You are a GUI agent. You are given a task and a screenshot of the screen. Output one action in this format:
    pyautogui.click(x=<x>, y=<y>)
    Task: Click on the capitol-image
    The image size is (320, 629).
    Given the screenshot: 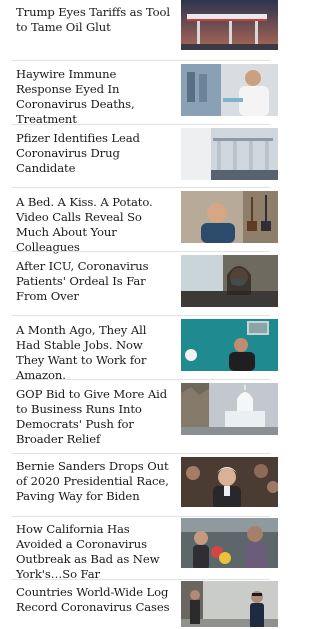 What is the action you would take?
    pyautogui.click(x=229, y=409)
    